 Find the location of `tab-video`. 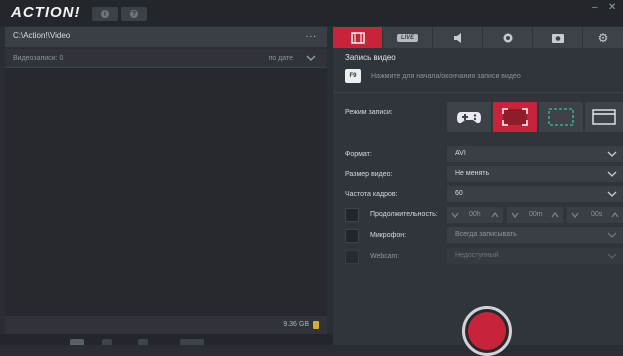

tab-video is located at coordinates (358, 37).